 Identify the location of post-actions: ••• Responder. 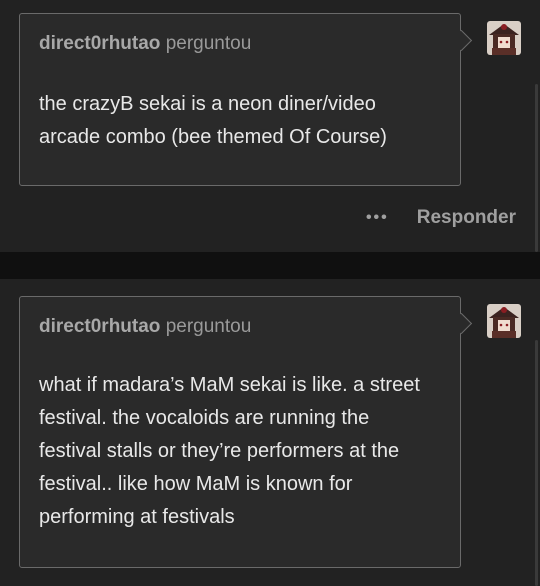
(441, 218).